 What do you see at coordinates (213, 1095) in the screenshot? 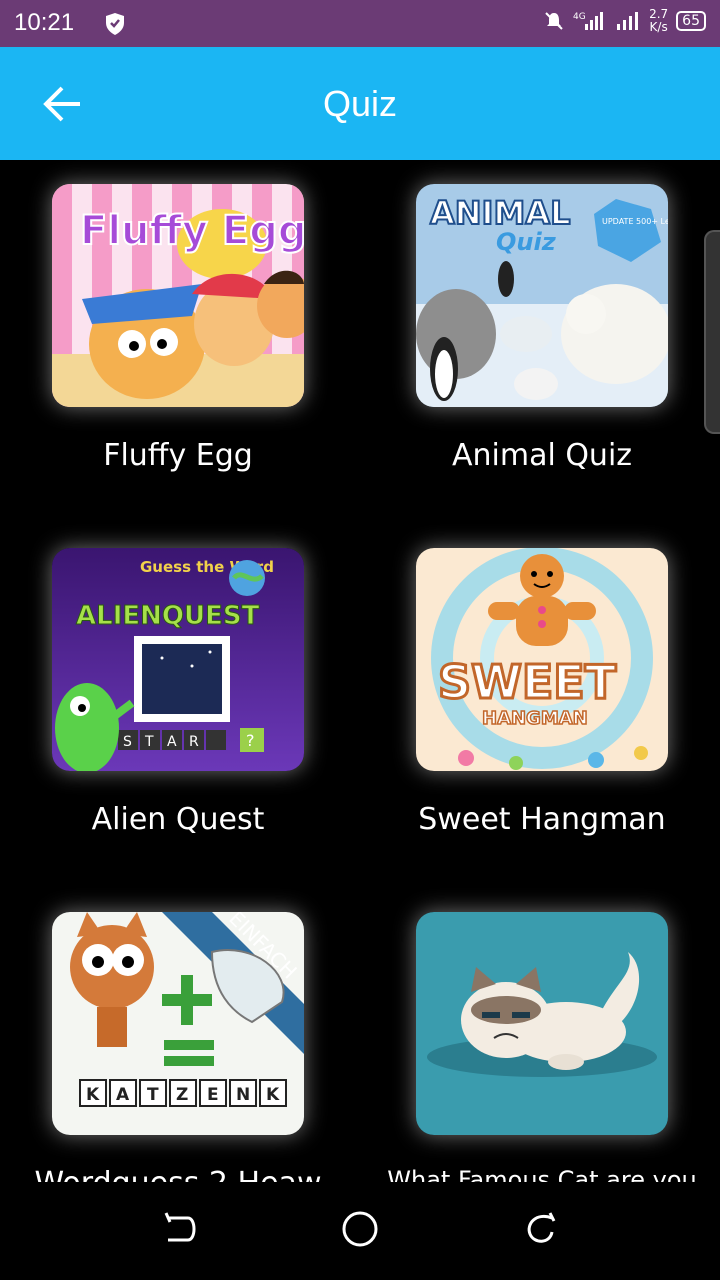
I see `svg-text: E` at bounding box center [213, 1095].